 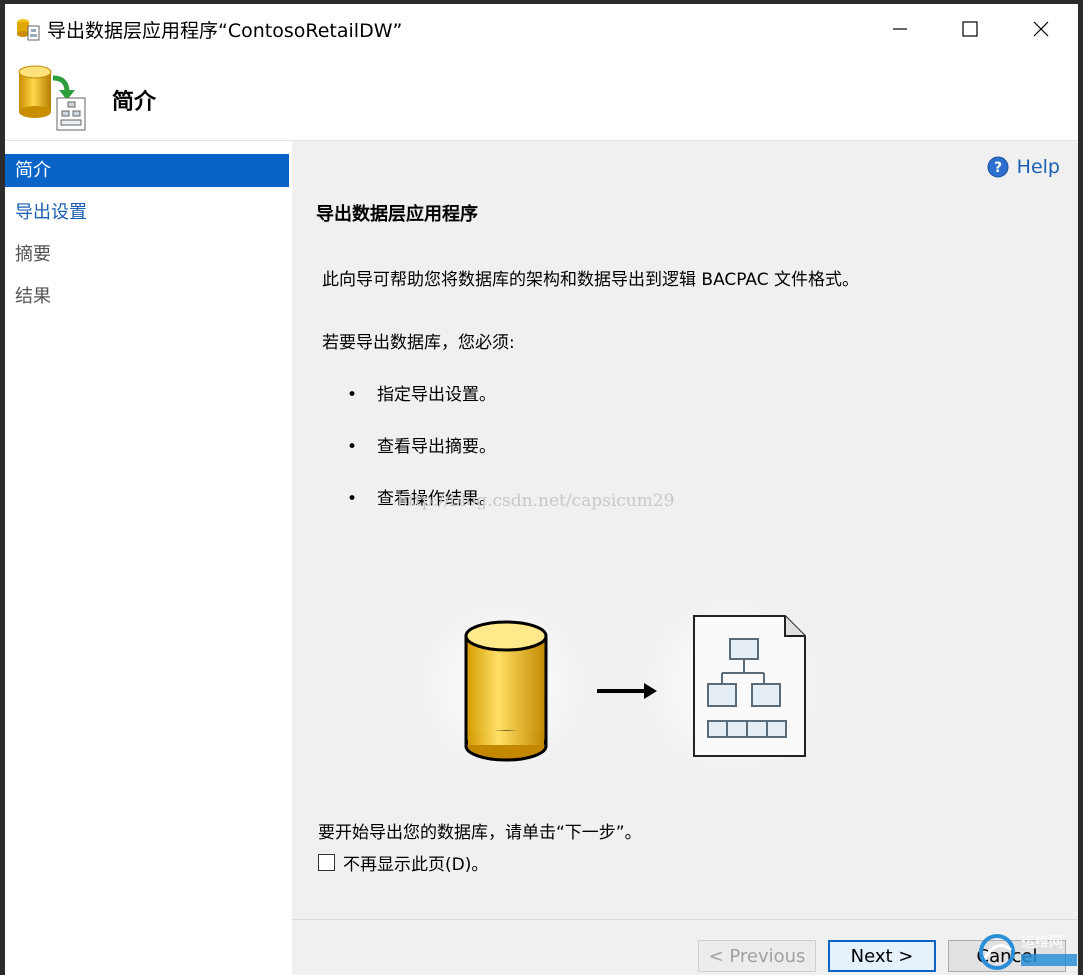 I want to click on list-item-text: 指定导出设置。, so click(x=436, y=395).